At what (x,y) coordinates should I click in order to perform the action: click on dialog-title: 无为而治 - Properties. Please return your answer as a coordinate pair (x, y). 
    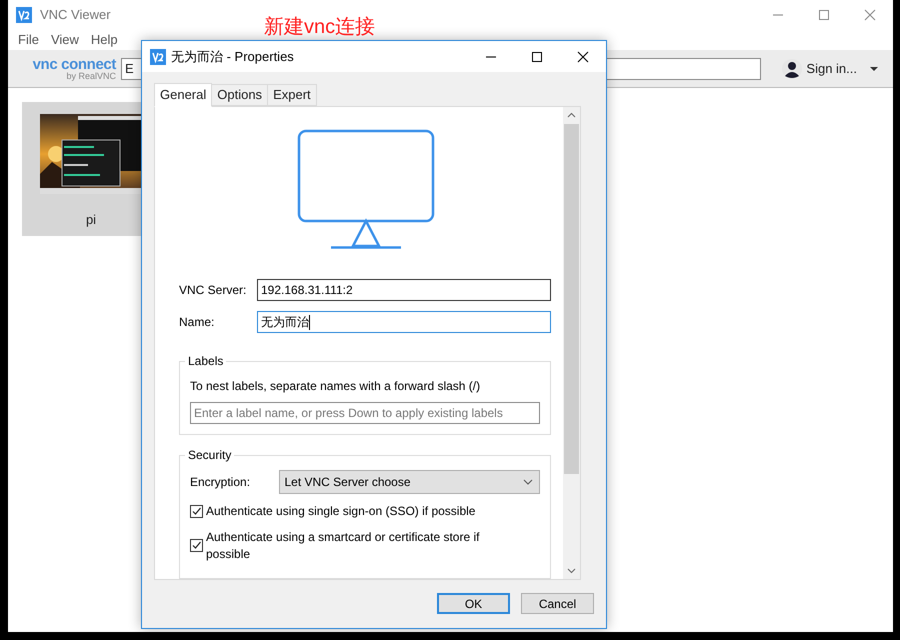
    Looking at the image, I should click on (232, 57).